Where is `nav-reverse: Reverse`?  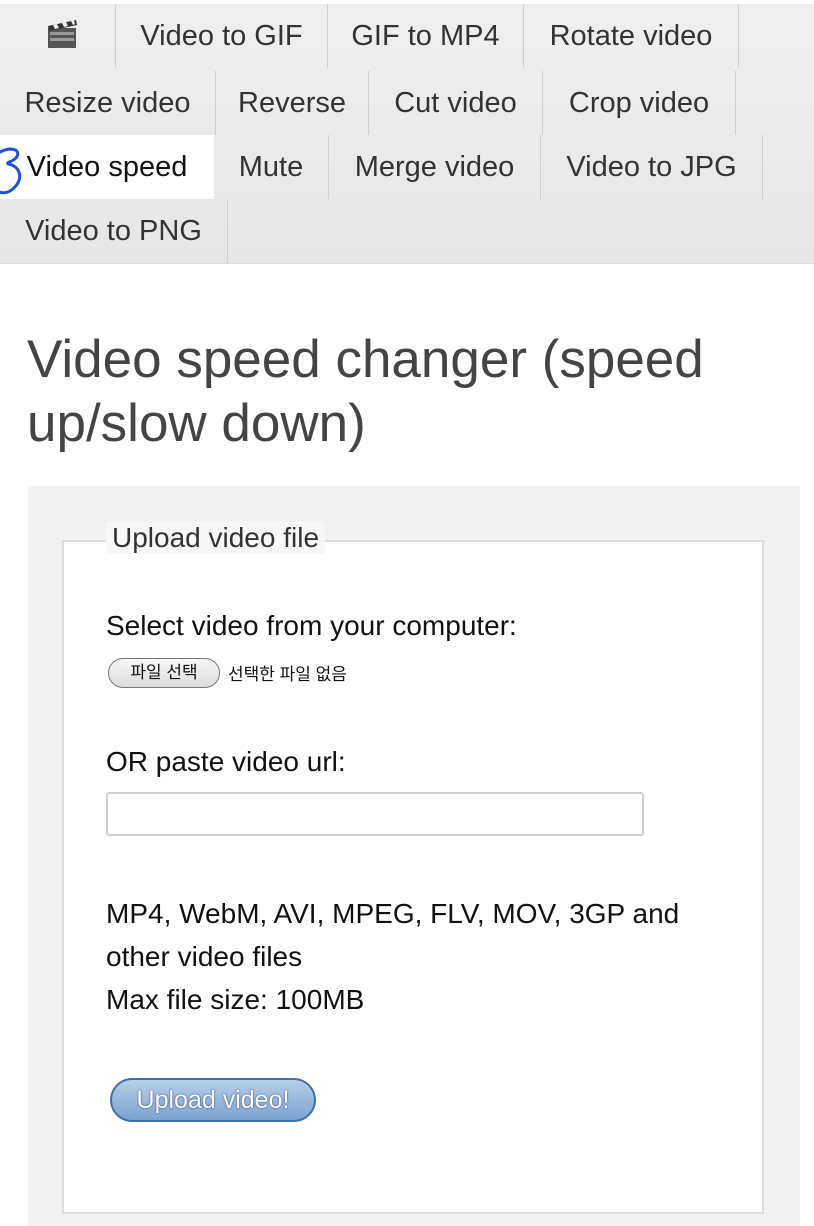
nav-reverse: Reverse is located at coordinates (292, 103).